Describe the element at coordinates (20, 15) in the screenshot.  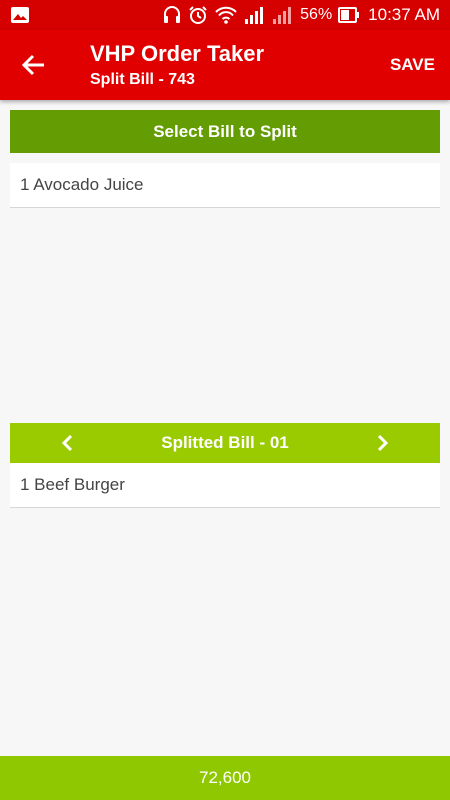
I see `image-icon` at that location.